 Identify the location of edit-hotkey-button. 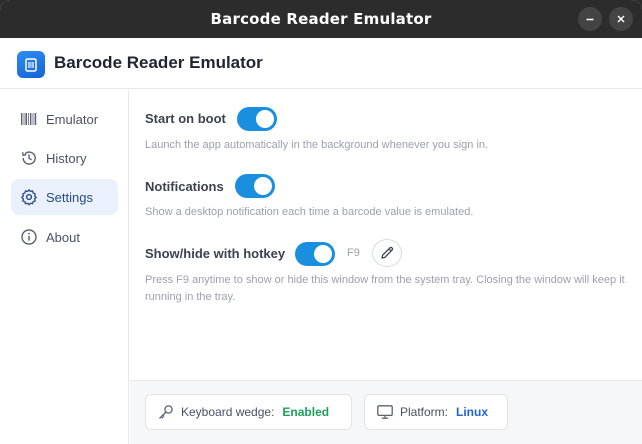
(387, 253).